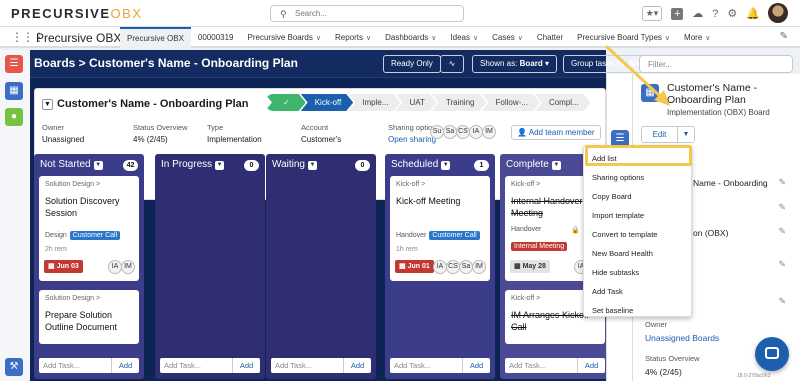 The width and height of the screenshot is (800, 381). What do you see at coordinates (216, 37) in the screenshot?
I see `nav-tab: 00000319` at bounding box center [216, 37].